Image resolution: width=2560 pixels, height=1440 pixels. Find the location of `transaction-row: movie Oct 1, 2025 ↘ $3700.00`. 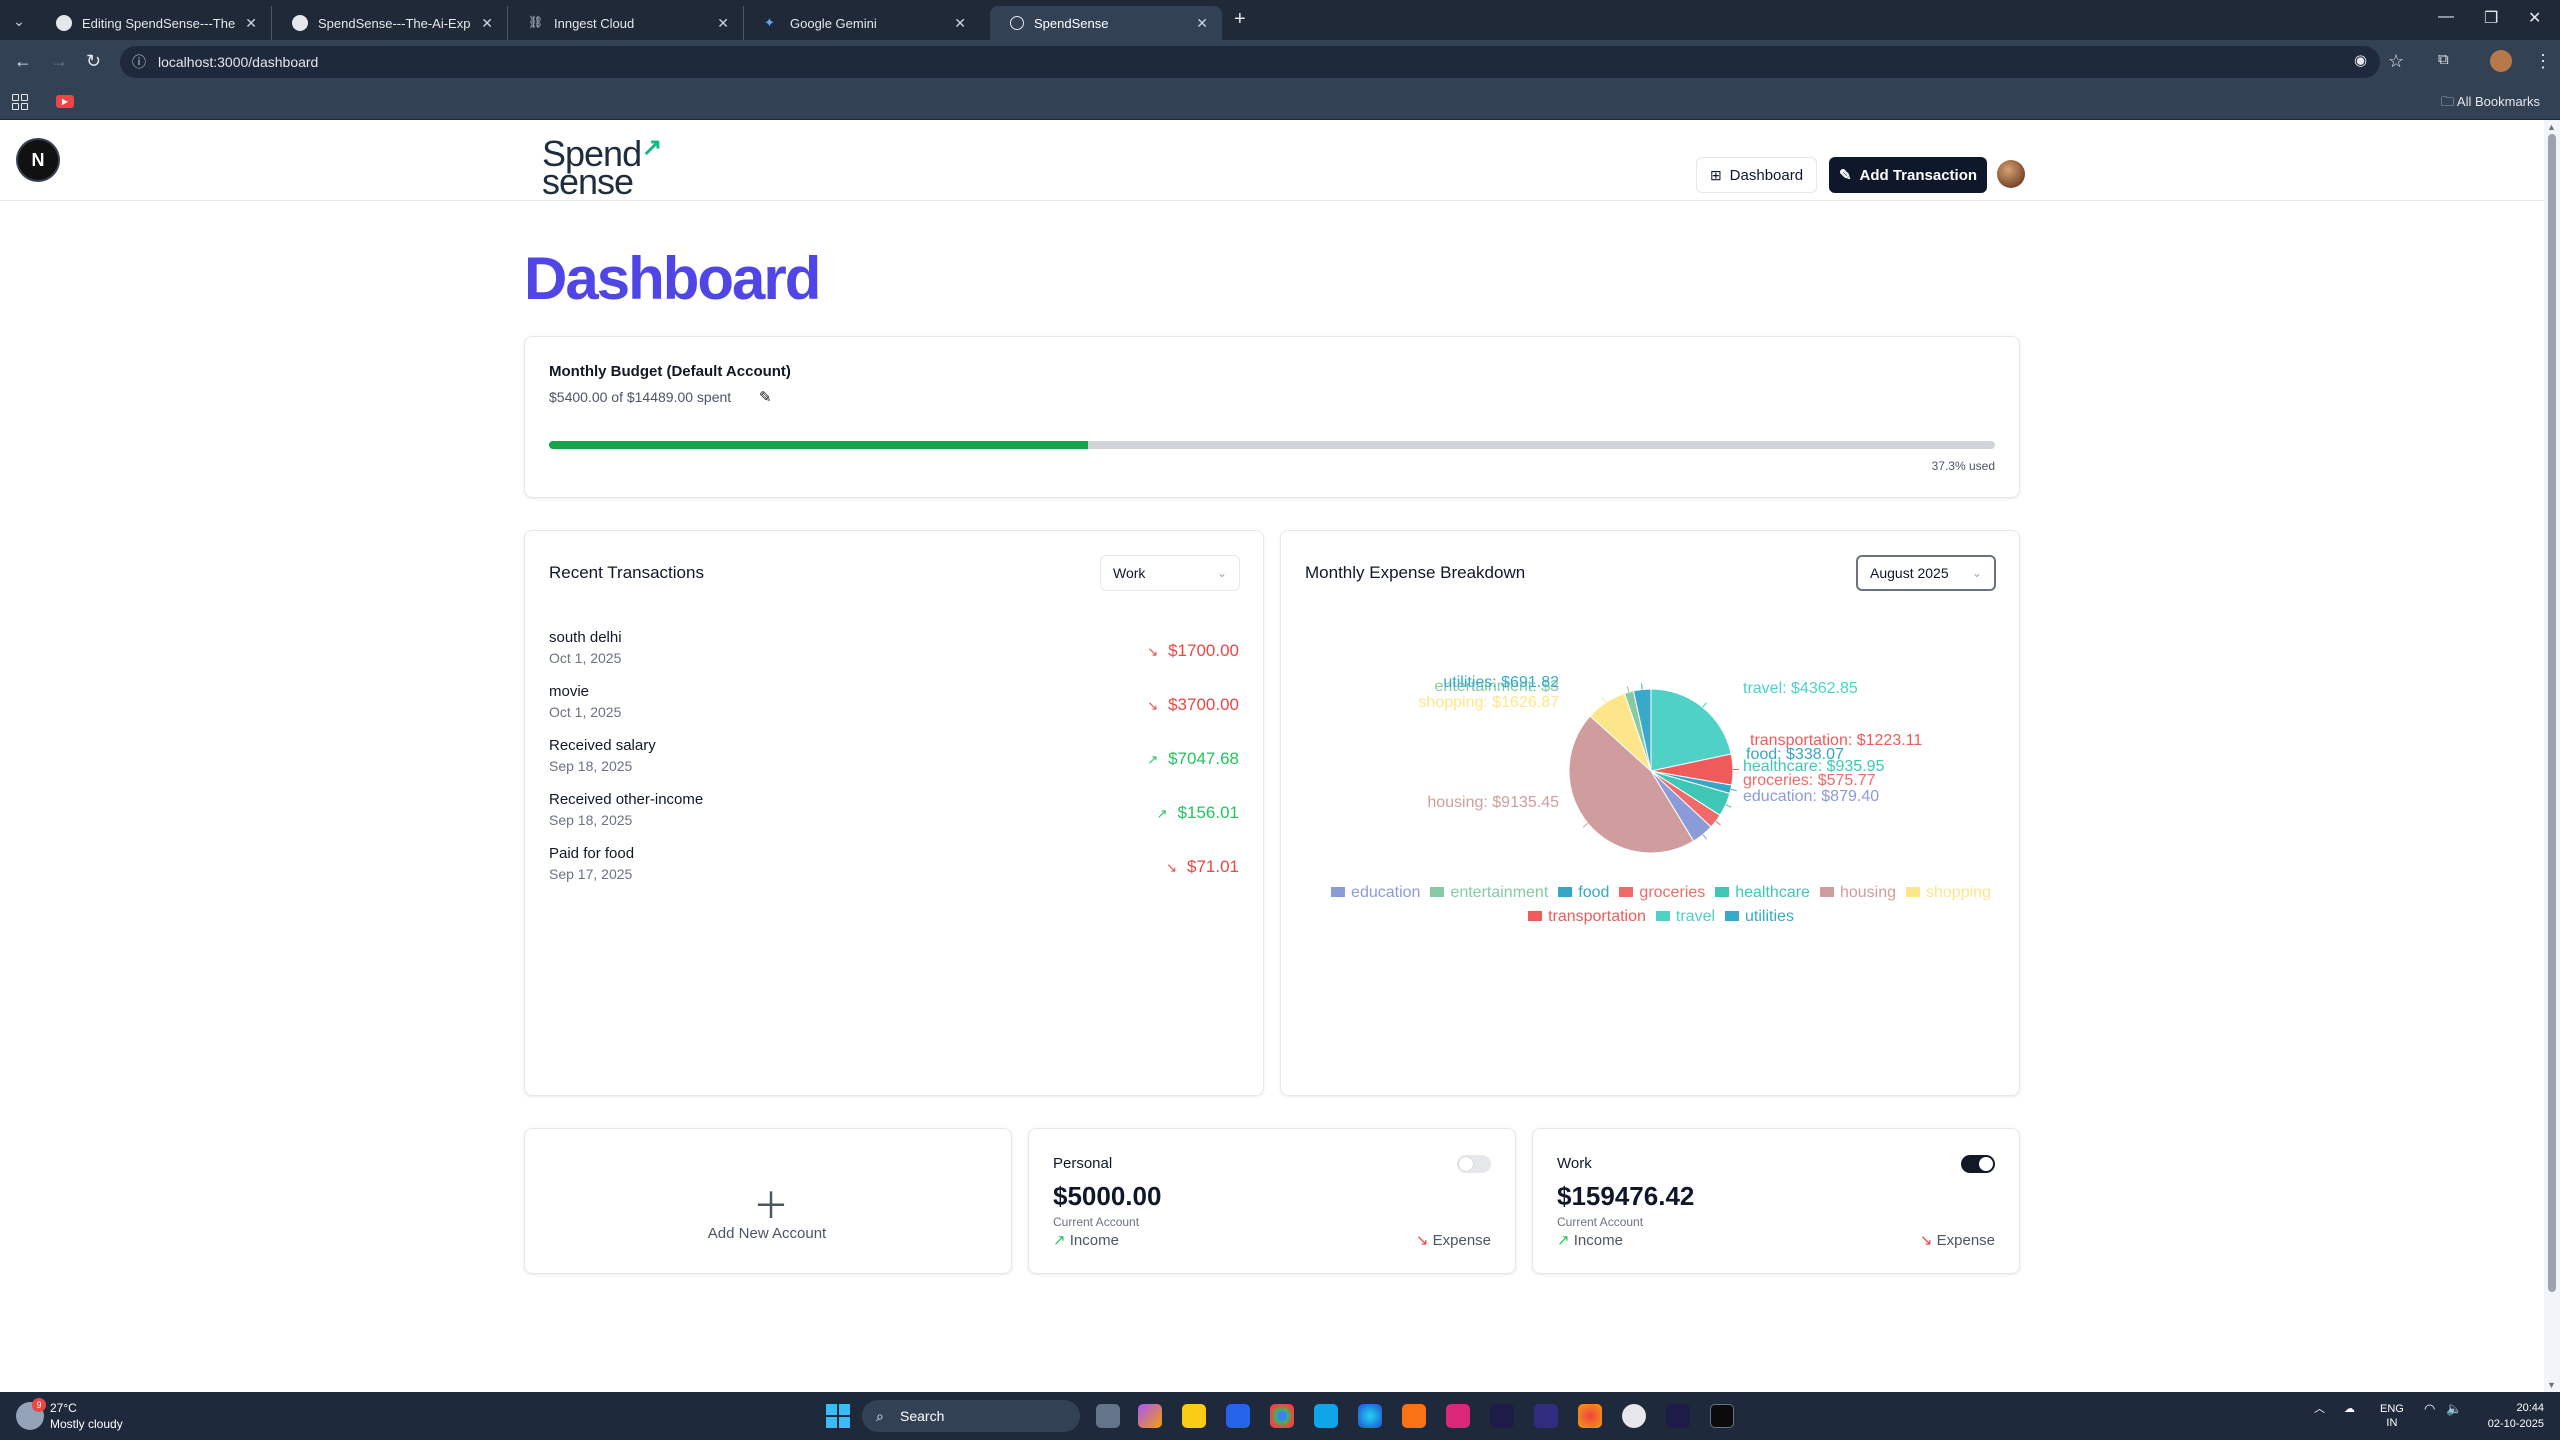

transaction-row: movie Oct 1, 2025 ↘ $3700.00 is located at coordinates (894, 708).